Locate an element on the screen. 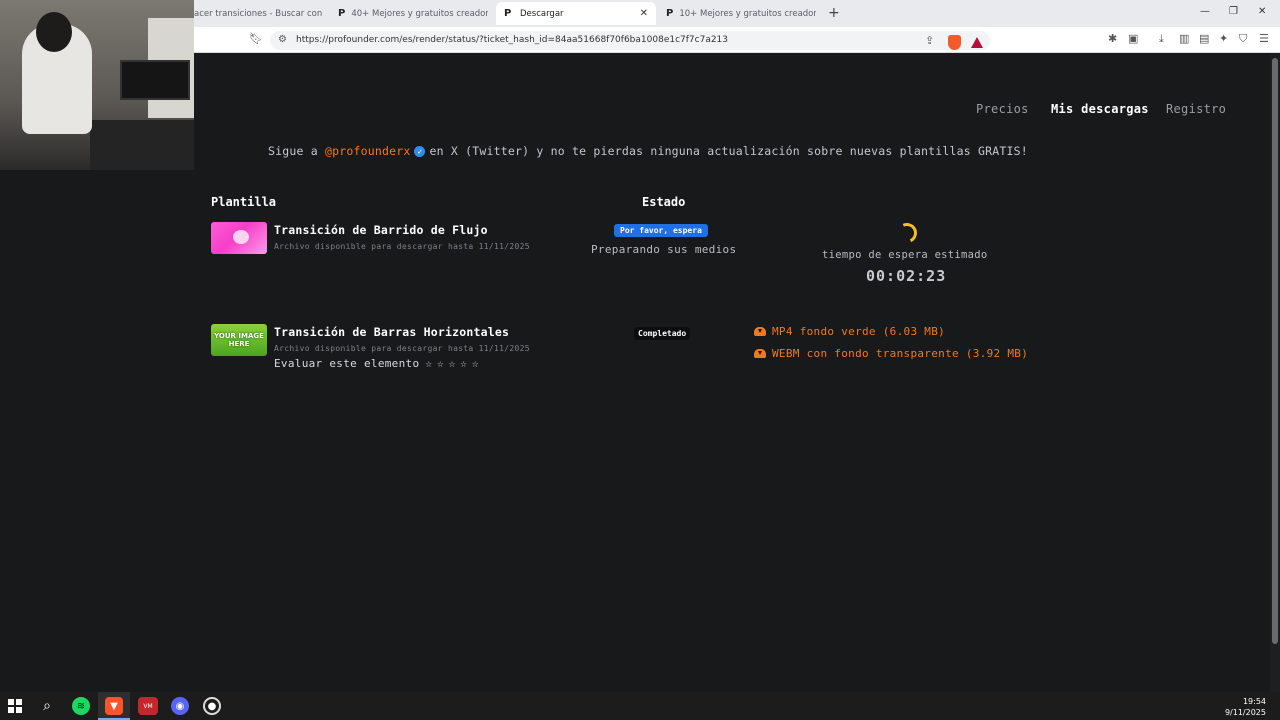 The width and height of the screenshot is (1280, 720). template-thumbnail-pink is located at coordinates (239, 238).